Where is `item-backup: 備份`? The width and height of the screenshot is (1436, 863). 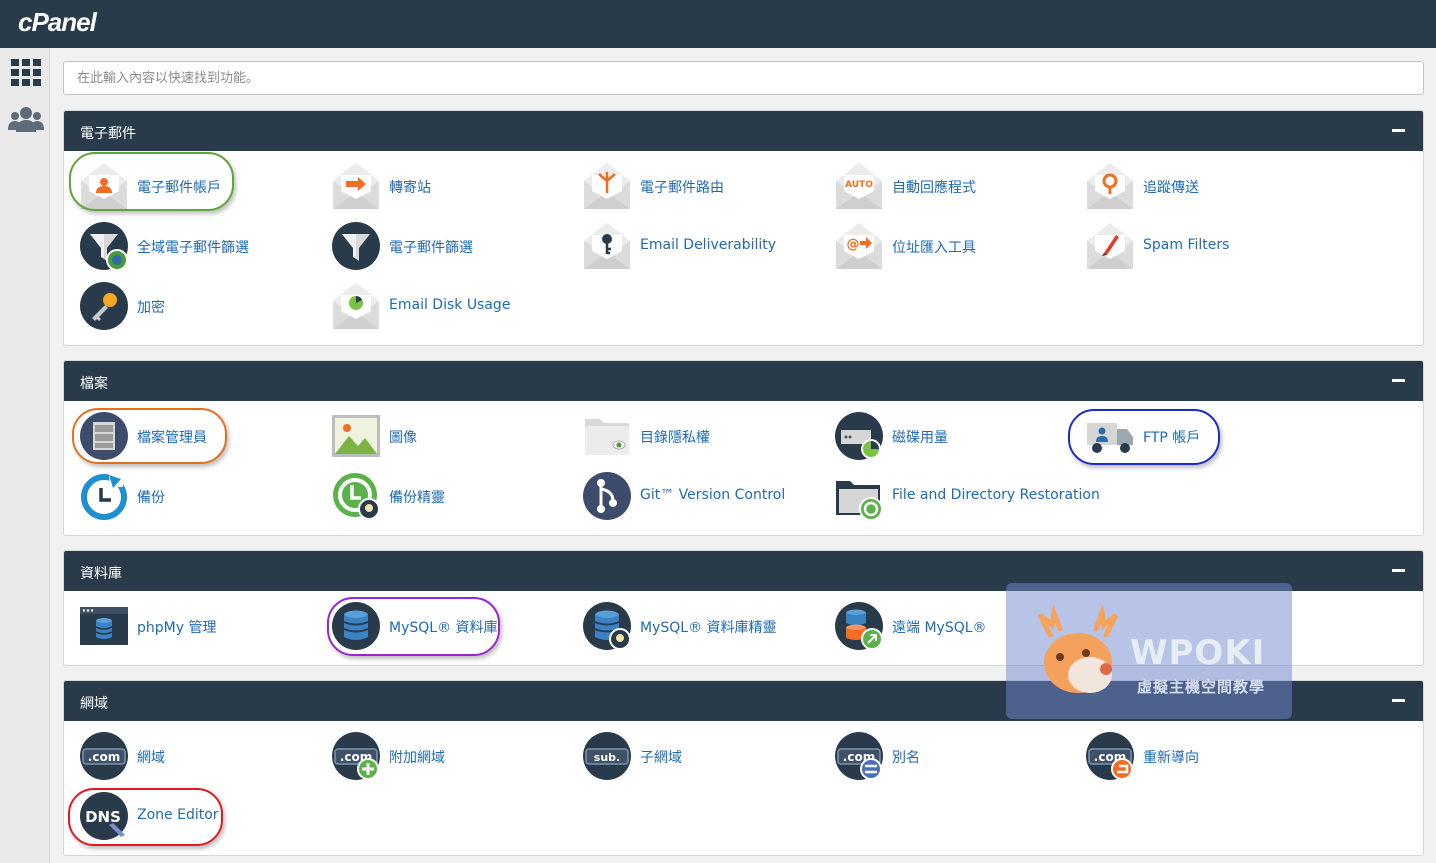 item-backup: 備份 is located at coordinates (204, 496).